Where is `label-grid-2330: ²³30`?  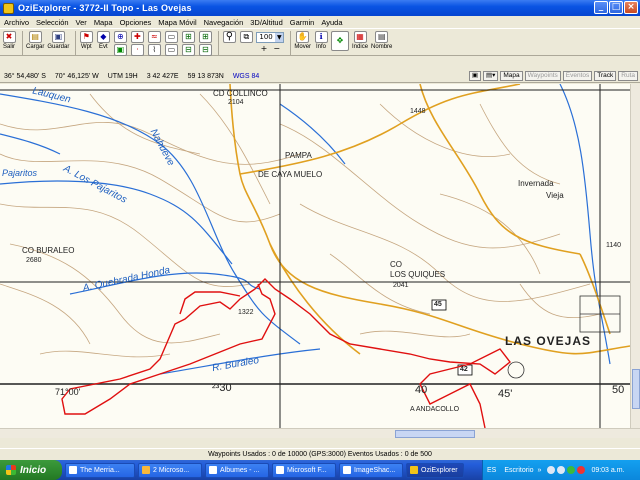
label-grid-2330: ²³30 is located at coordinates (222, 388).